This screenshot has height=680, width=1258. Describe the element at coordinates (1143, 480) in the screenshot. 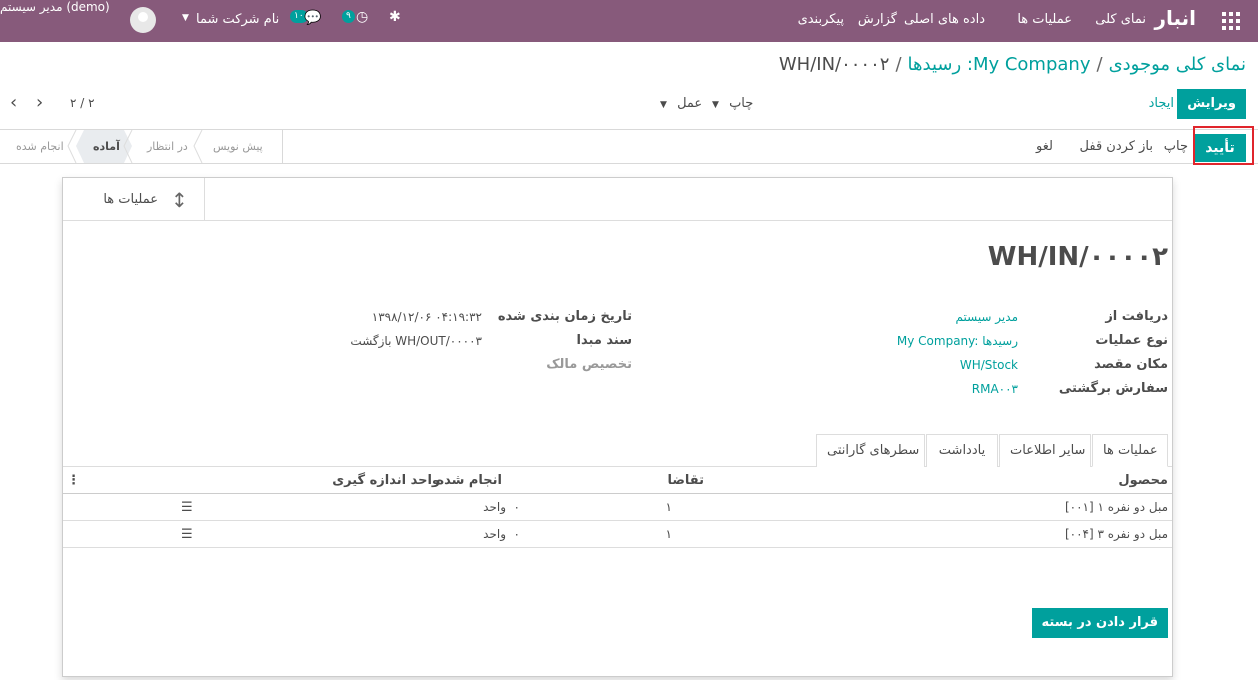

I see `column-product: محصول` at that location.